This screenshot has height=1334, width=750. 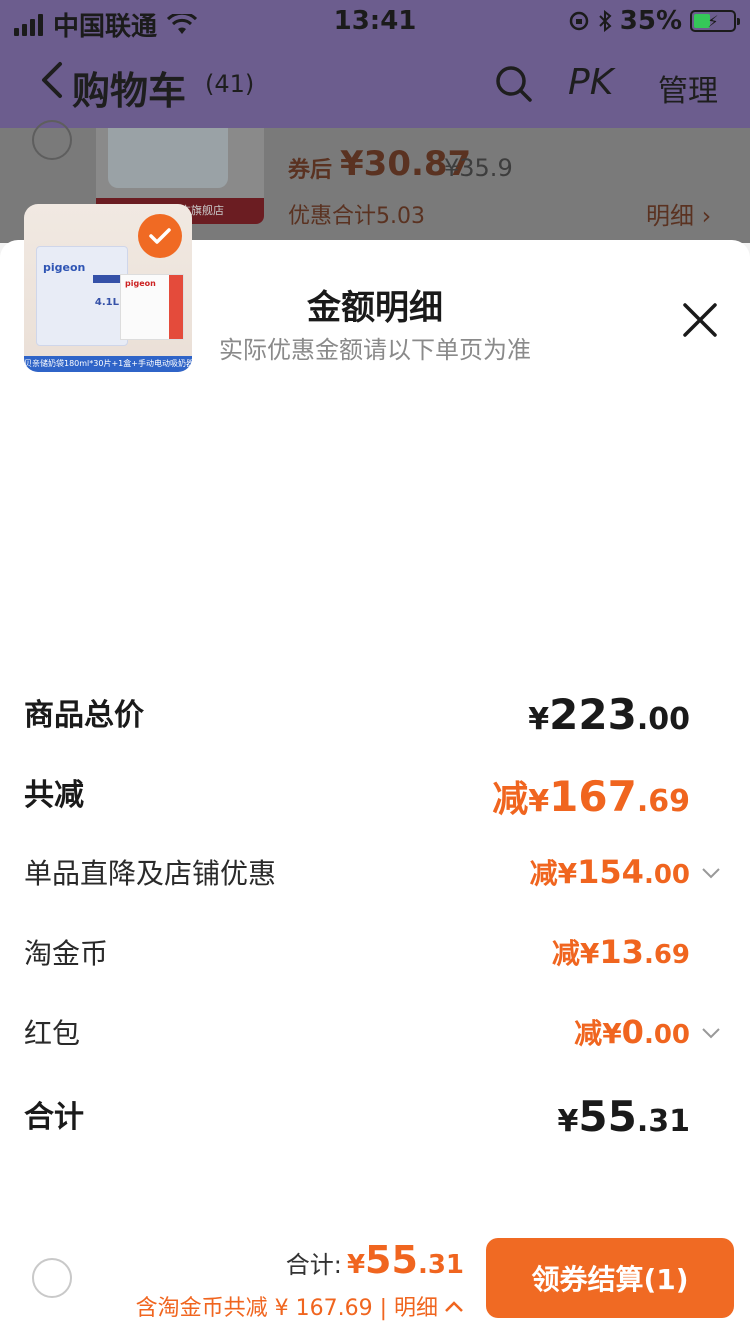 I want to click on after-coupon-label: 券后, so click(x=310, y=170).